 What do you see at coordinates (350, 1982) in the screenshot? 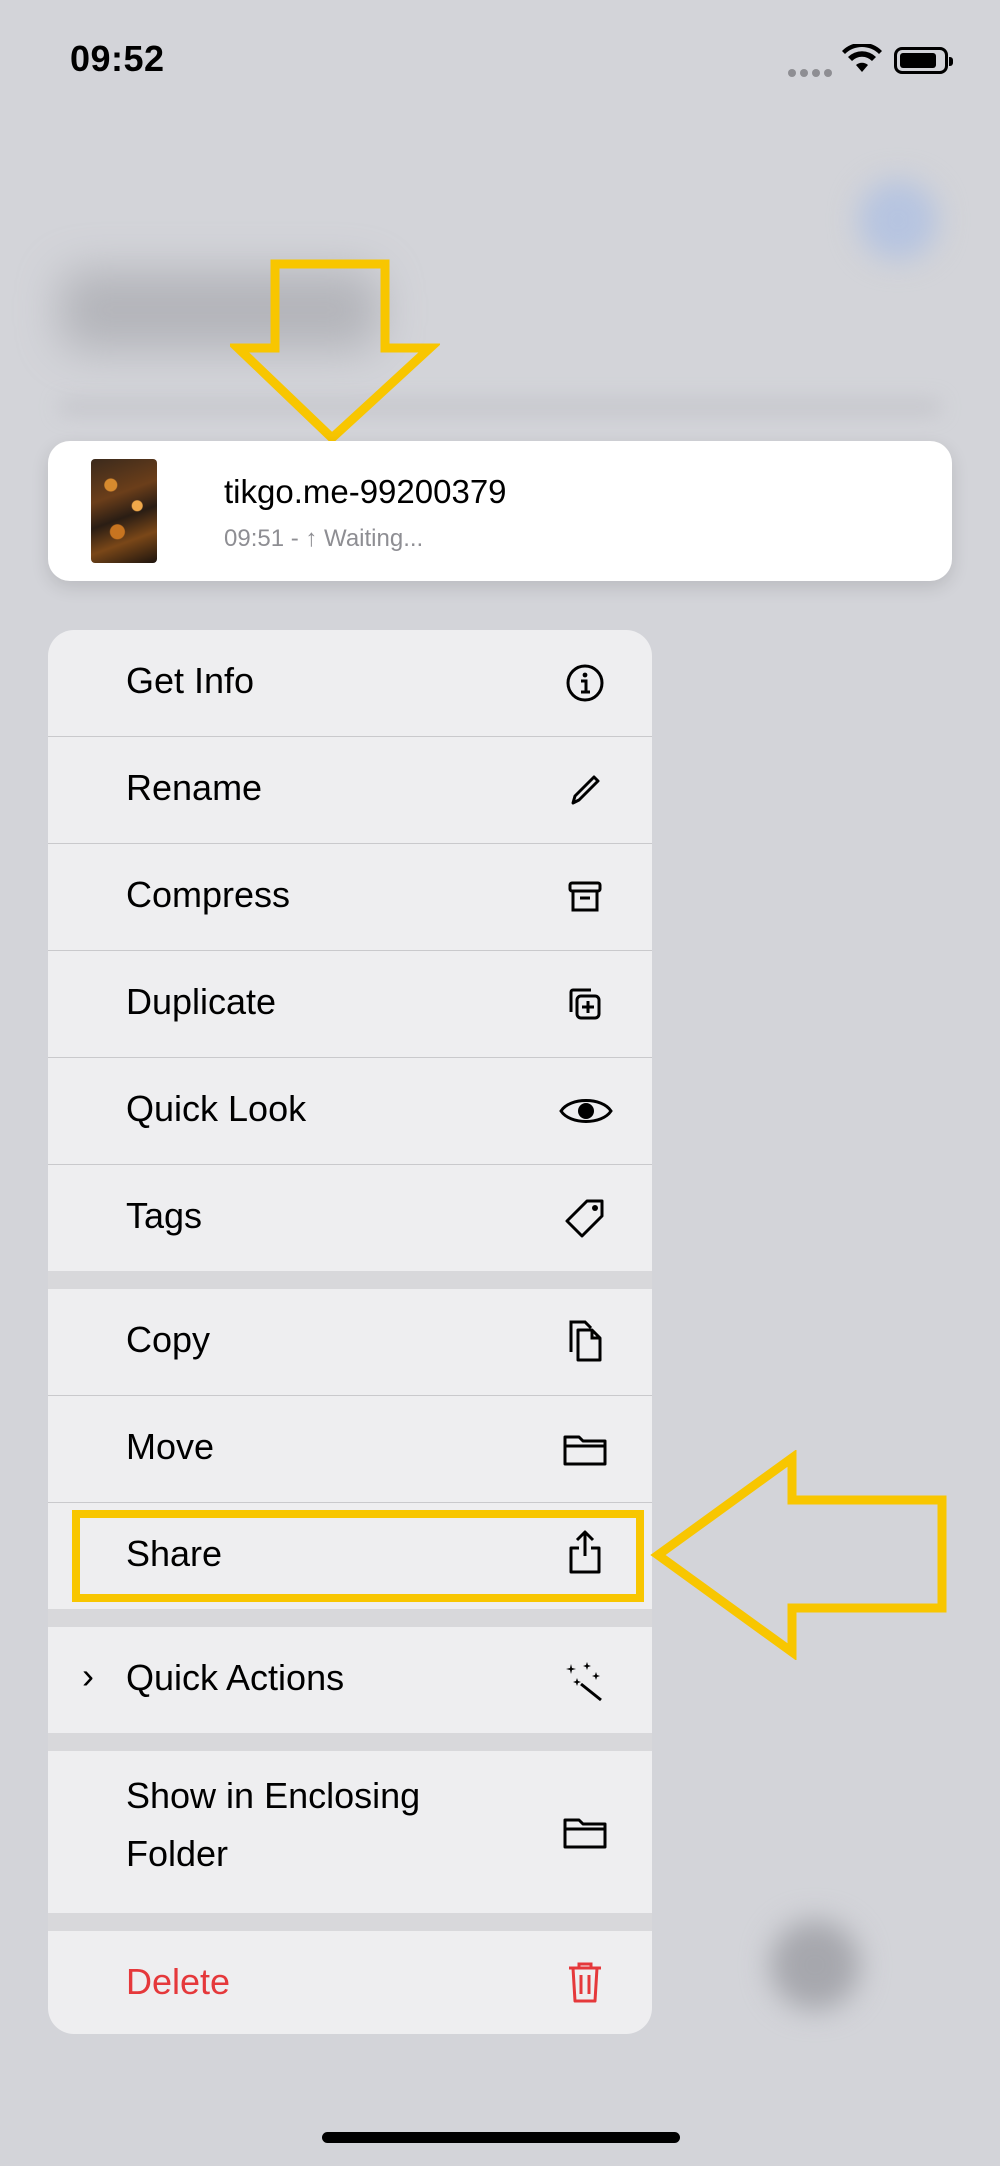
I see `menu-item-delete: Delete` at bounding box center [350, 1982].